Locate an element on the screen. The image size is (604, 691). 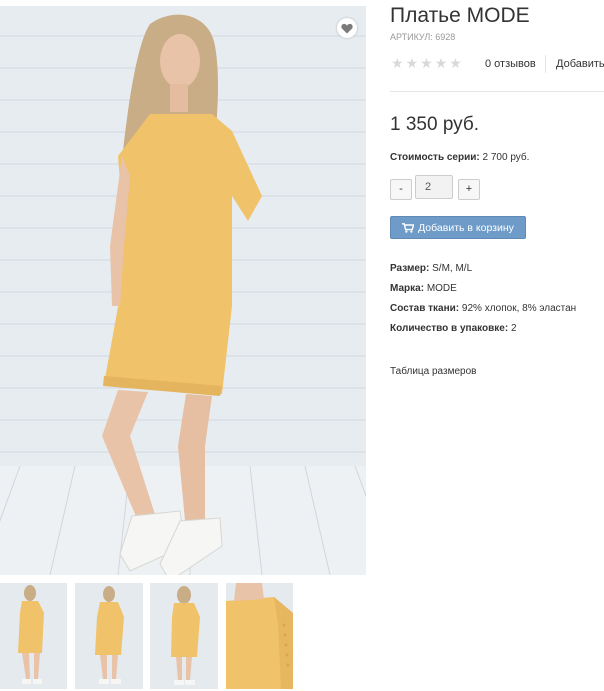
attribute-label: Размер: is located at coordinates (410, 268).